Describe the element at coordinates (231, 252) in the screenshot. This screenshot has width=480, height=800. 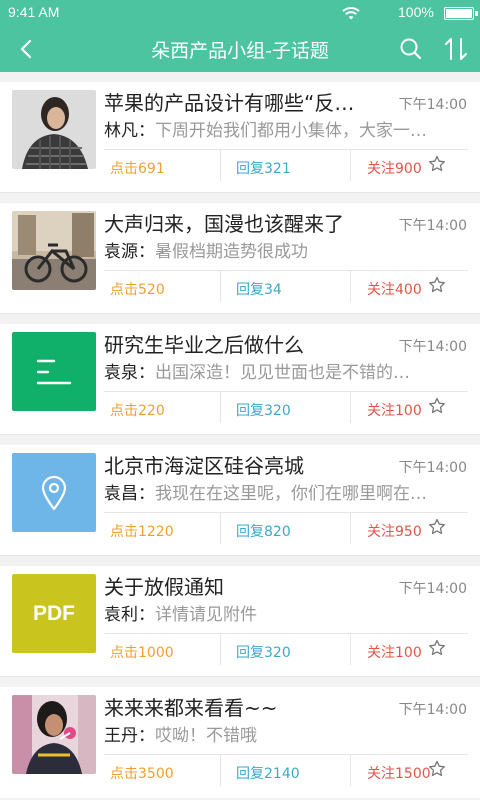
I see `post-preview: 暑假档期造势很成功` at that location.